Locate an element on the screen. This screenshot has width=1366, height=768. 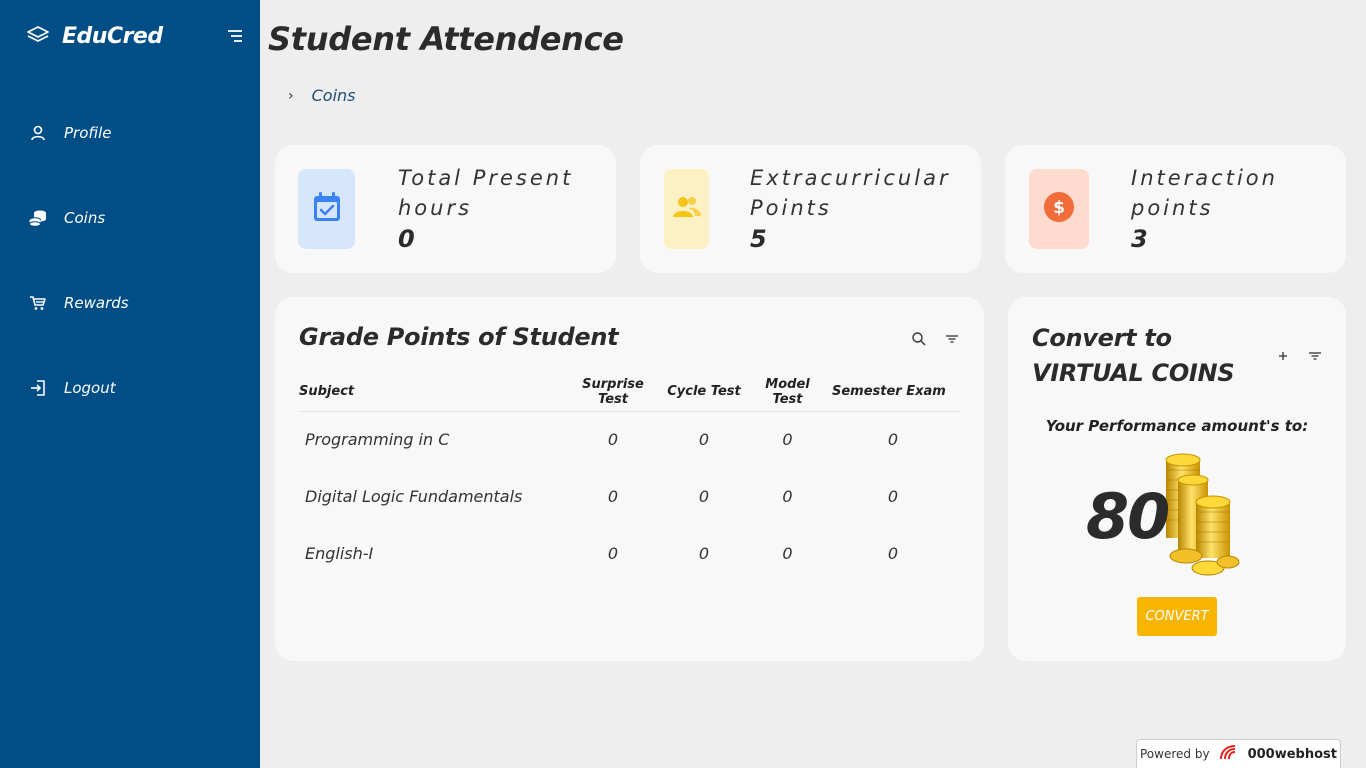
powered-by-text: Powered by is located at coordinates (1175, 754).